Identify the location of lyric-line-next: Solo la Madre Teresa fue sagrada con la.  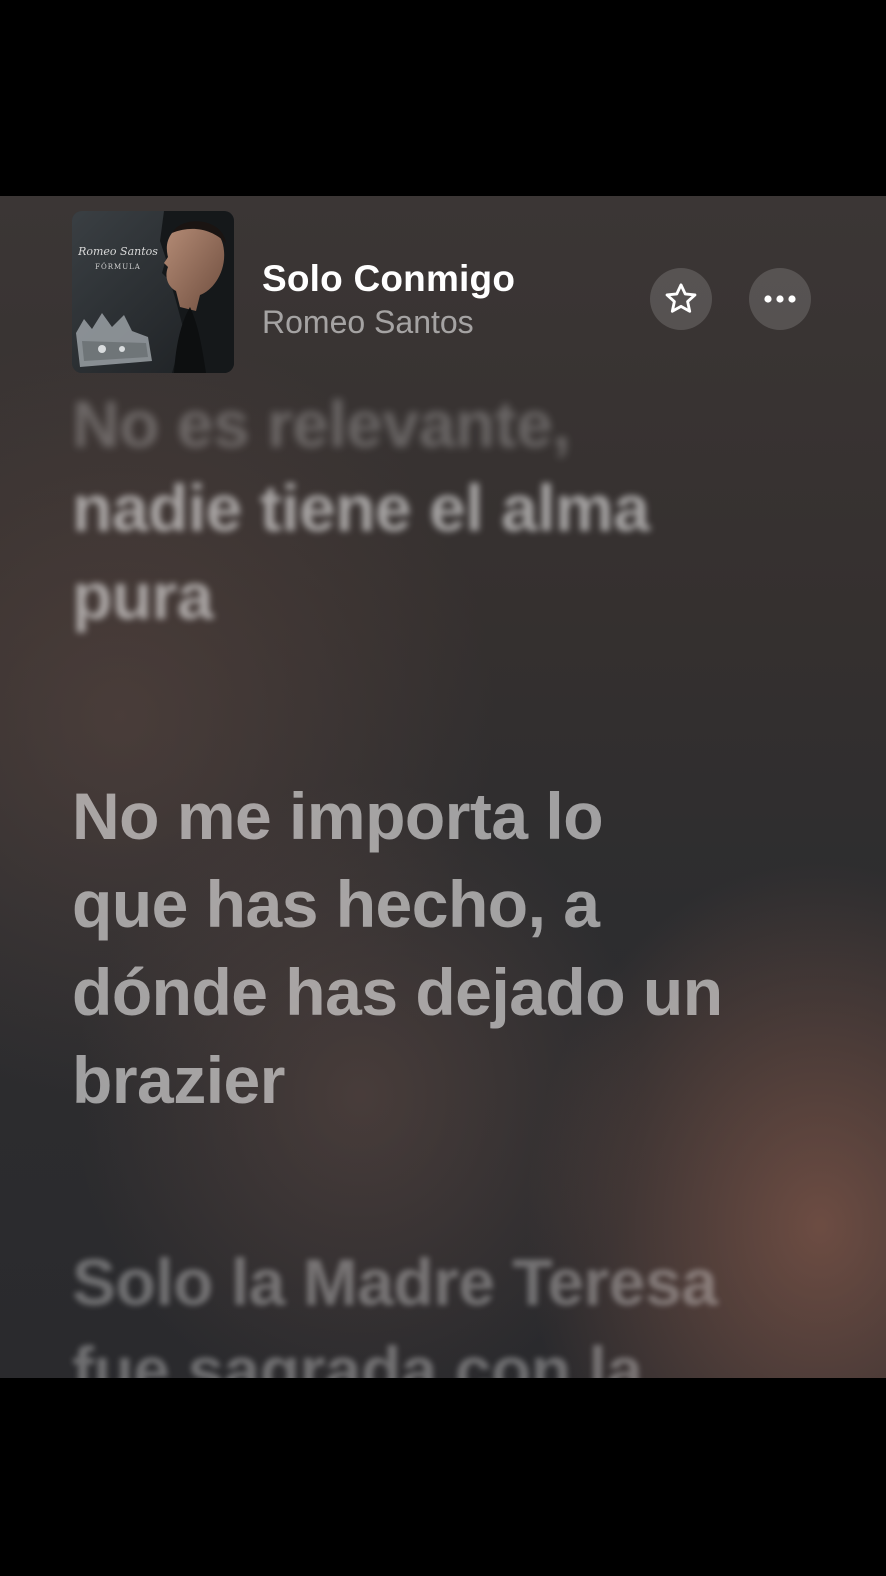
(452, 1308).